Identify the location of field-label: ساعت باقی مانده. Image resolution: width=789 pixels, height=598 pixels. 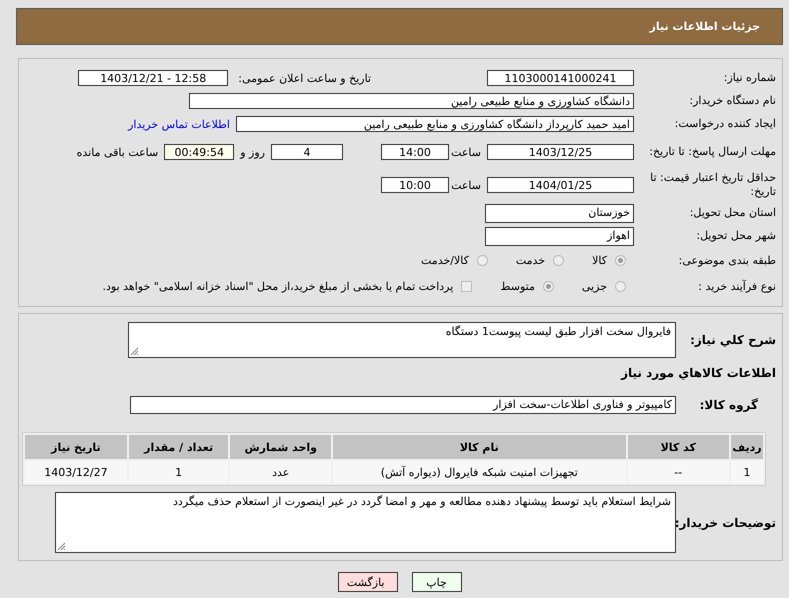
(118, 152).